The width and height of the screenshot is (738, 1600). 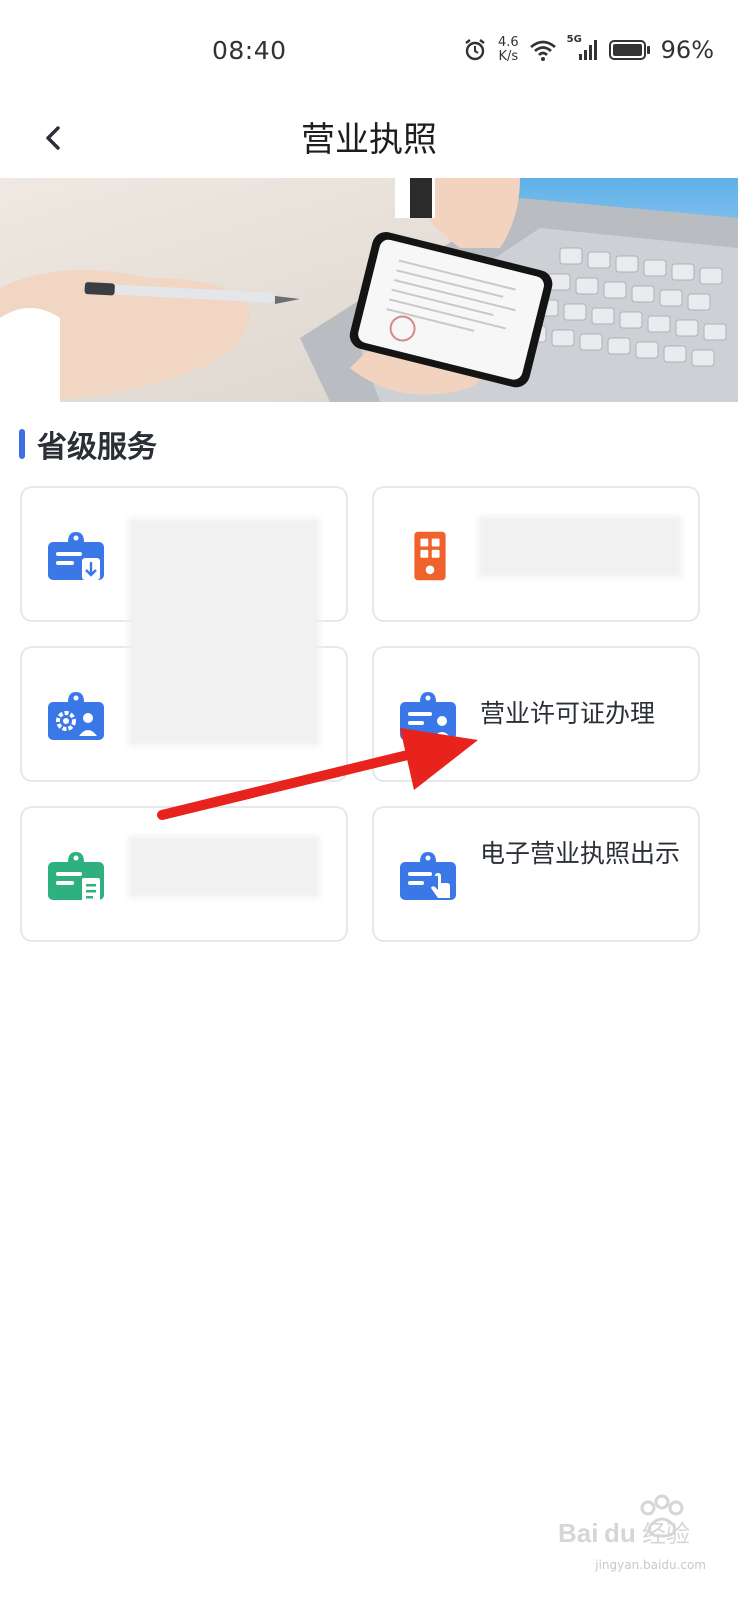 I want to click on watermark-url: jingyan.baidu.com, so click(x=650, y=1565).